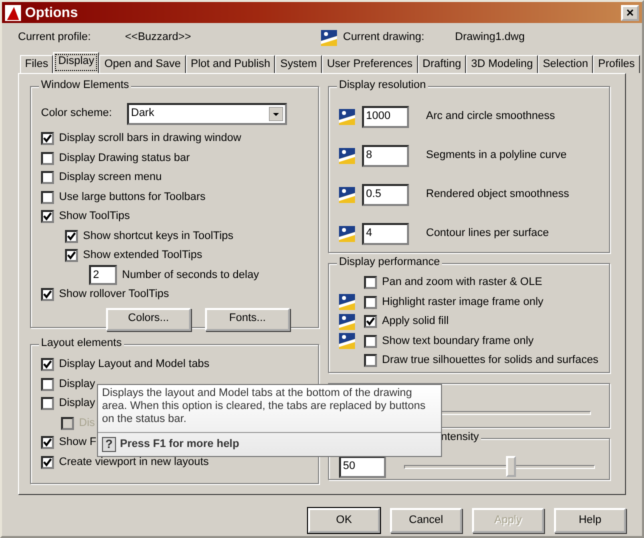 Image resolution: width=644 pixels, height=538 pixels. Describe the element at coordinates (110, 177) in the screenshot. I see `option-label: Display screen menu` at that location.